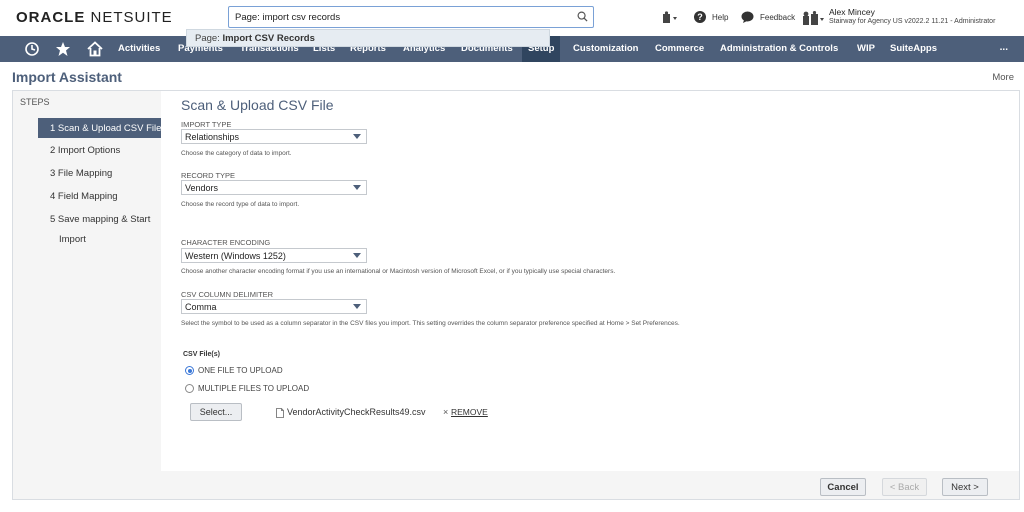  What do you see at coordinates (206, 124) in the screenshot?
I see `import-type-label: IMPORT TYPE` at bounding box center [206, 124].